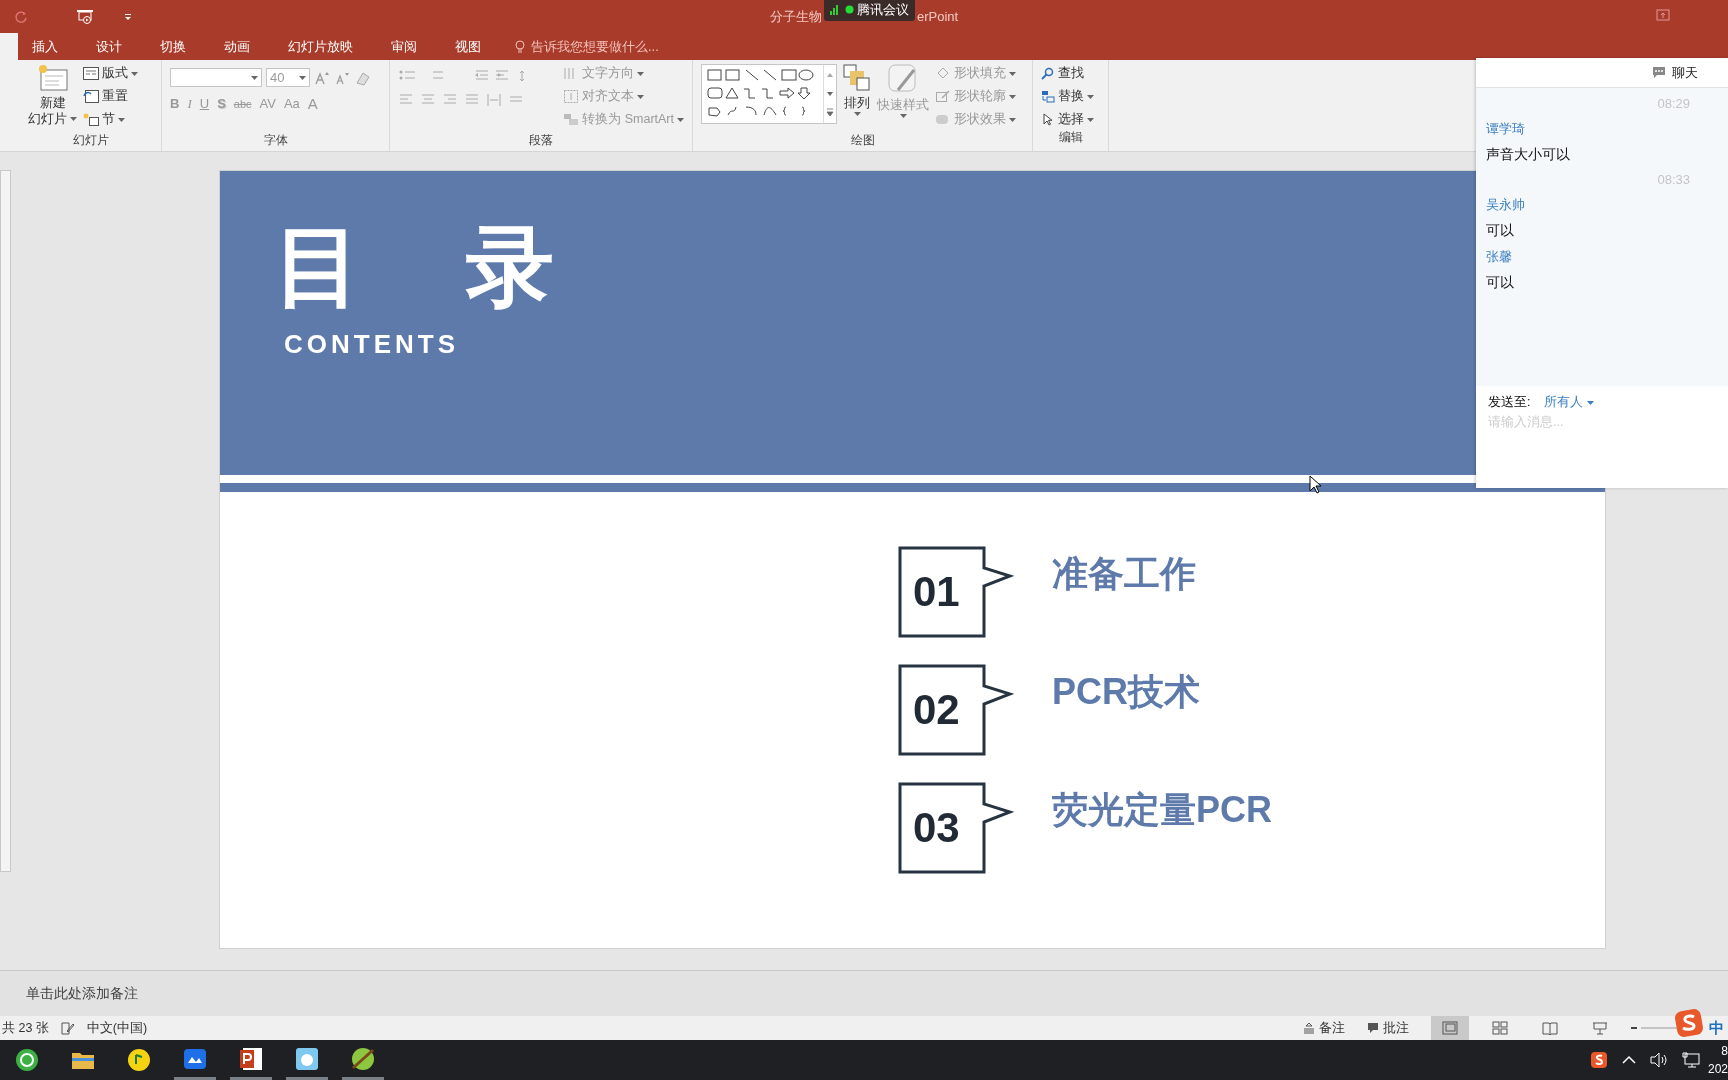  What do you see at coordinates (85, 16) in the screenshot?
I see `presentation-icon` at bounding box center [85, 16].